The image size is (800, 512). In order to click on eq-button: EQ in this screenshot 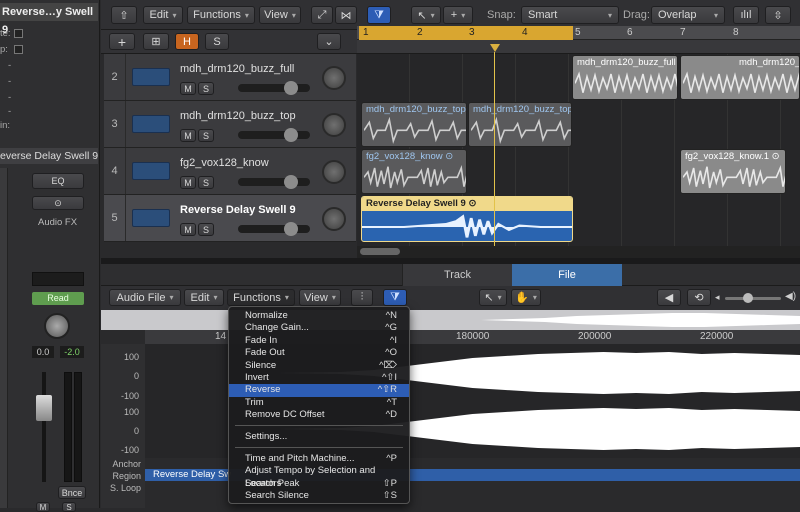, I will do `click(58, 181)`.